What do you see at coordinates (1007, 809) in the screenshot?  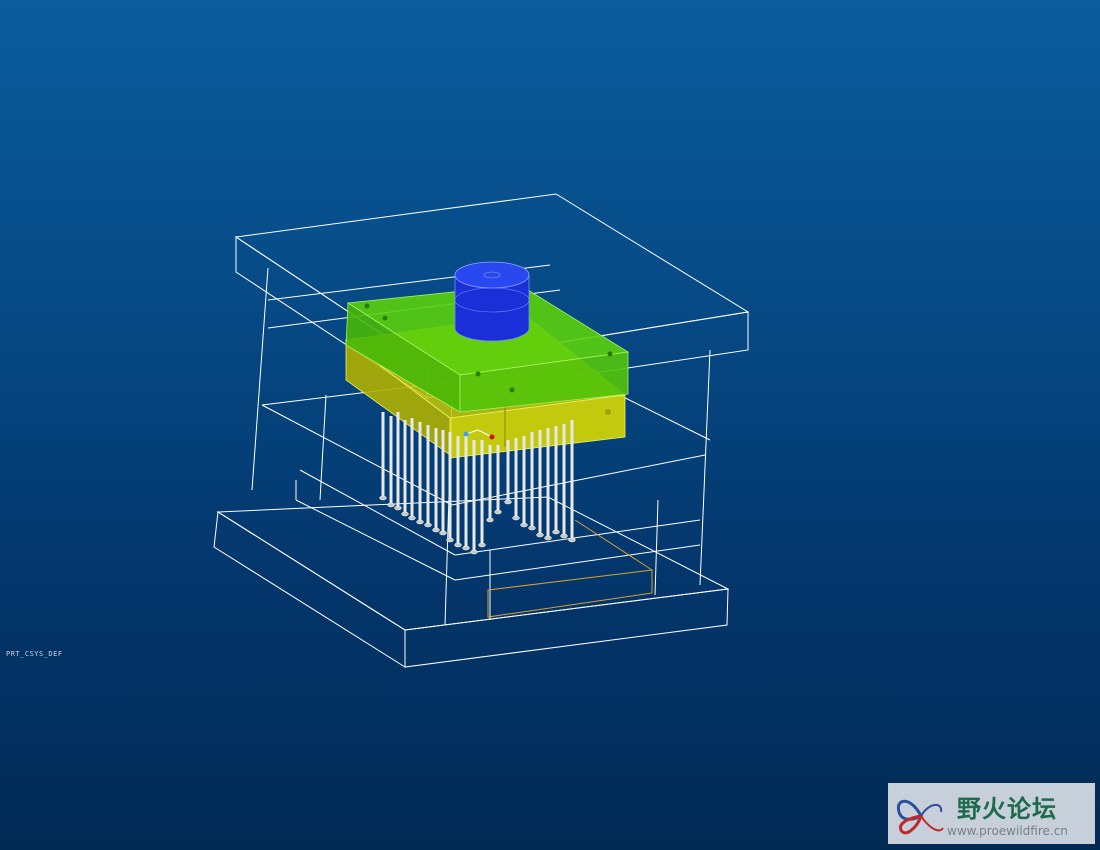 I see `watermark-title: 野火论坛` at bounding box center [1007, 809].